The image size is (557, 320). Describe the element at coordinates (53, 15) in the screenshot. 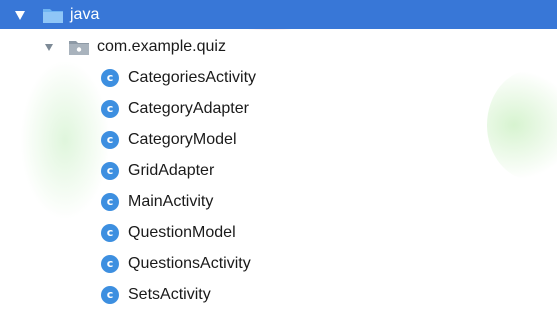

I see `folder-icon` at that location.